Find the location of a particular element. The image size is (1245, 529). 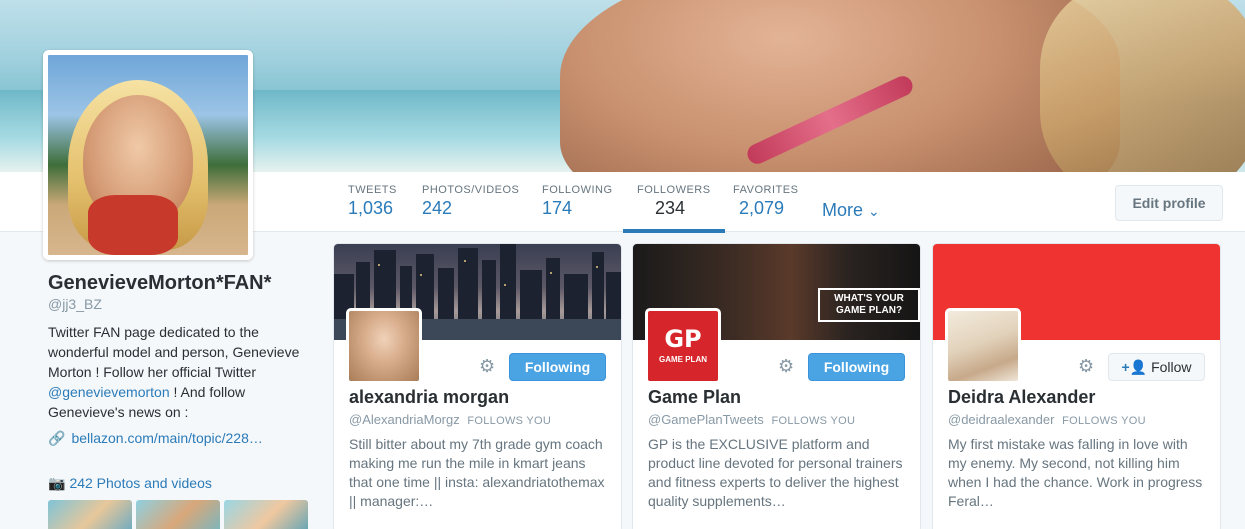

edit-profile-button: Edit profile is located at coordinates (1169, 203).